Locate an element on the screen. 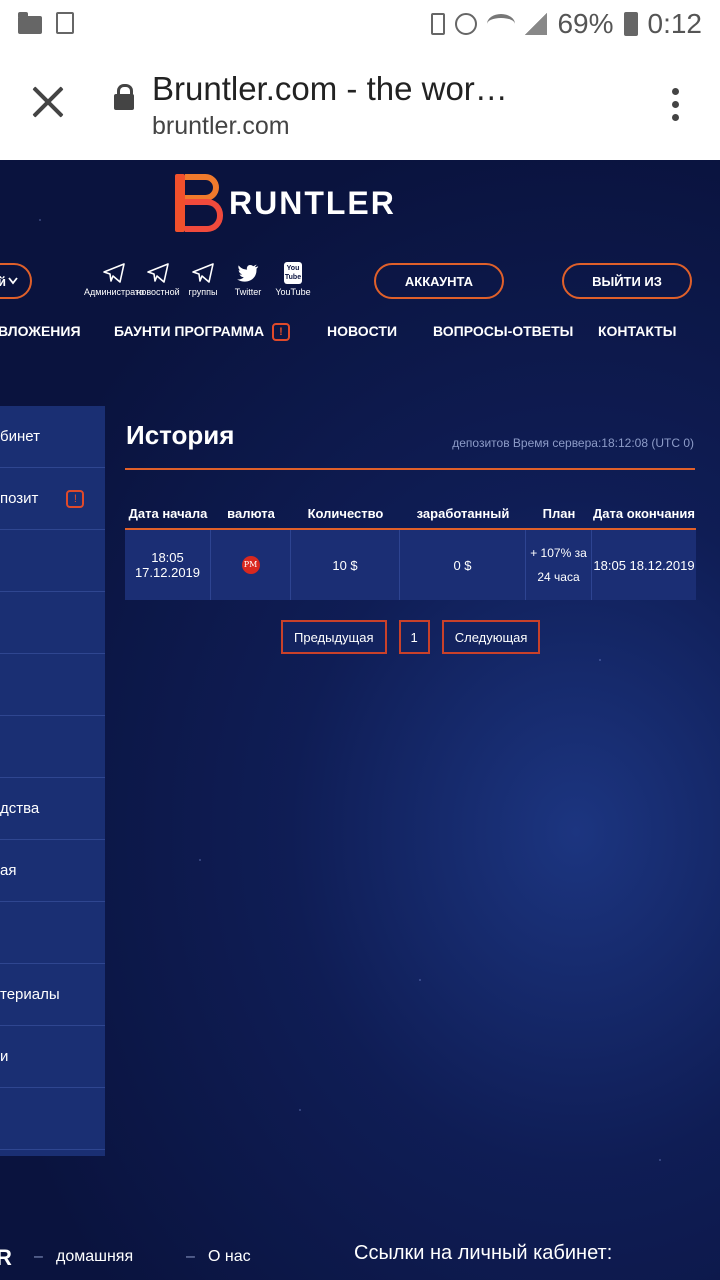  footer-link-home: домашняя is located at coordinates (94, 1257).